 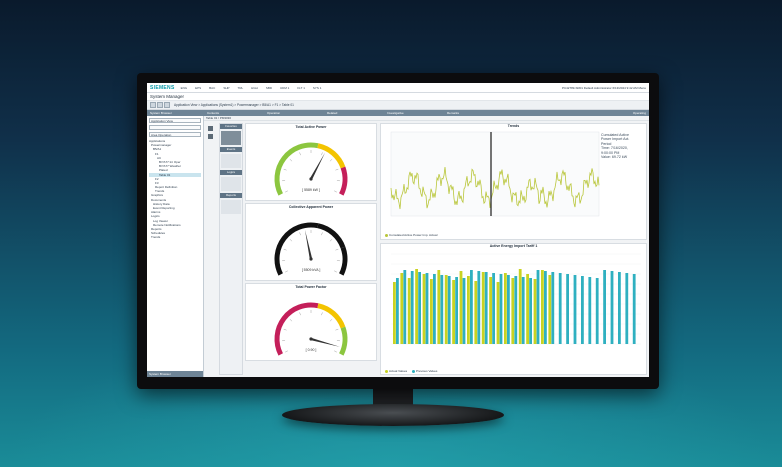 What do you see at coordinates (234, 113) in the screenshot?
I see `column-head: Contents` at bounding box center [234, 113].